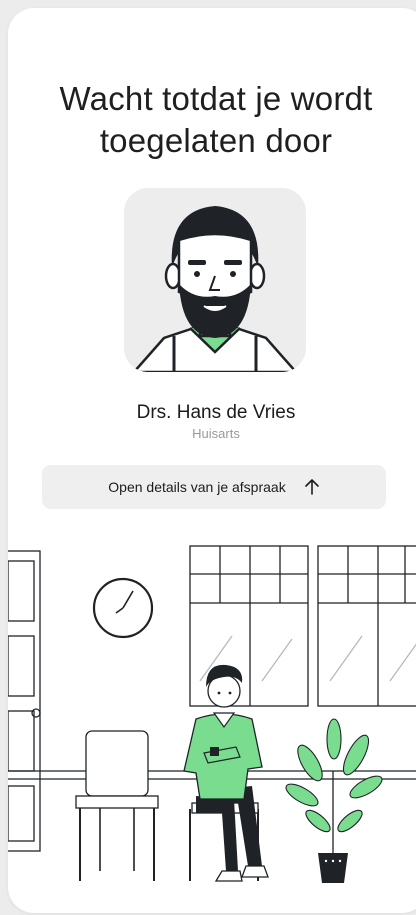 The height and width of the screenshot is (915, 416). I want to click on open-appointment-details-button: Open details van je afspraak, so click(214, 487).